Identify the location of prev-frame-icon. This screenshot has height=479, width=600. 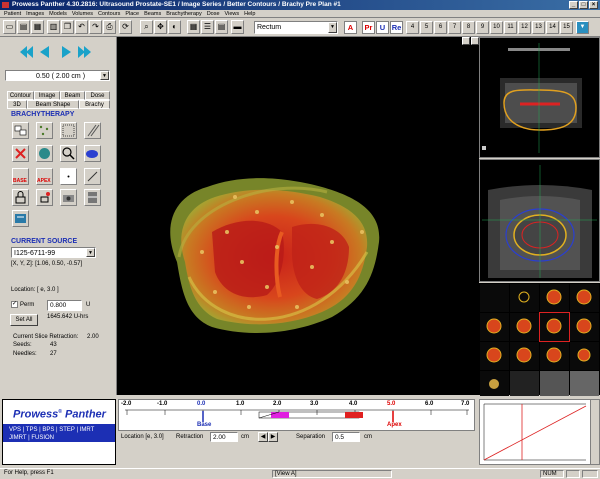
(44, 52).